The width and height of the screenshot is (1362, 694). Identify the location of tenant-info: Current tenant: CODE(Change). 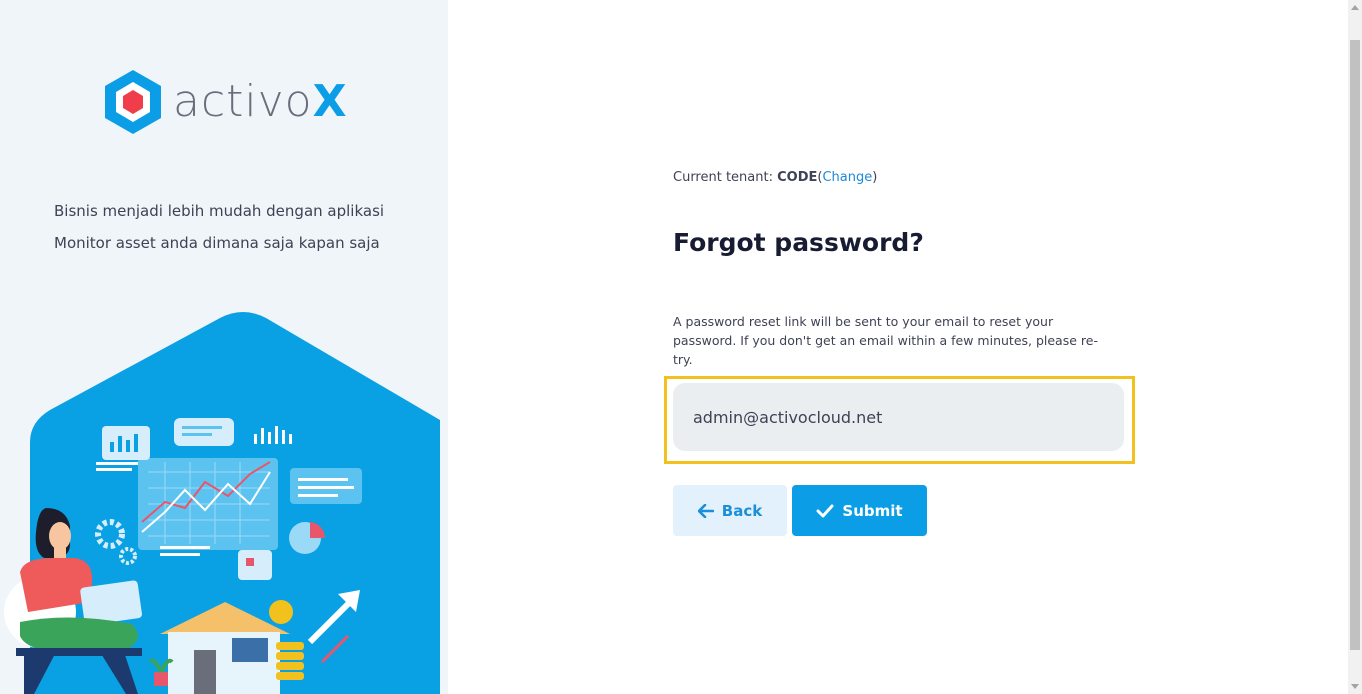
(775, 177).